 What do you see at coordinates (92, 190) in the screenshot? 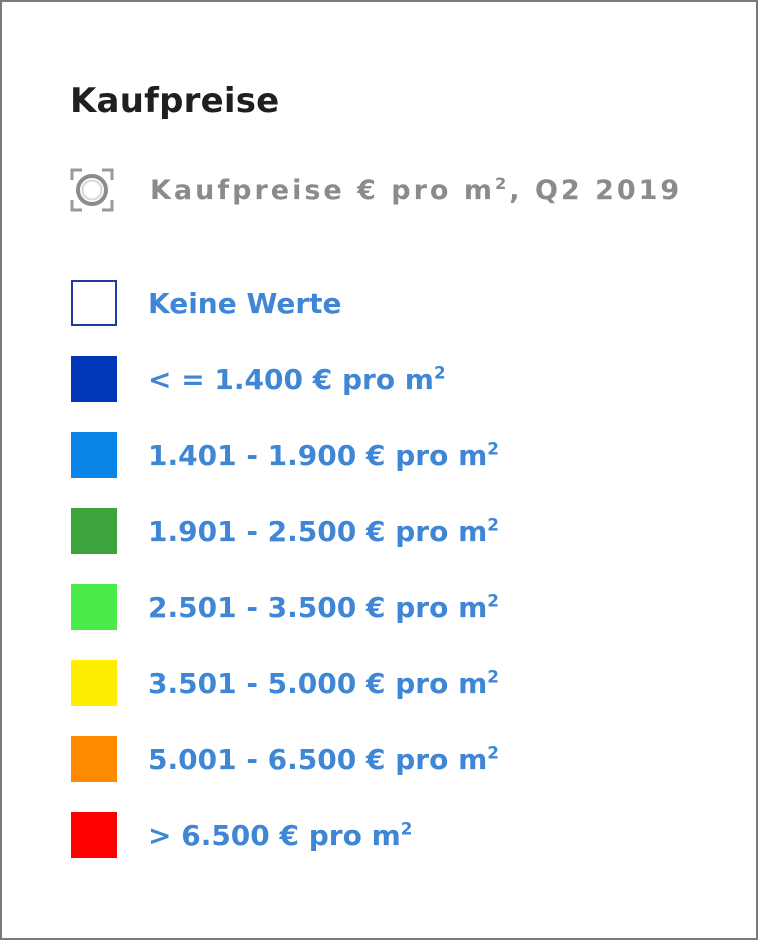
I see `layer-toggle-icon` at bounding box center [92, 190].